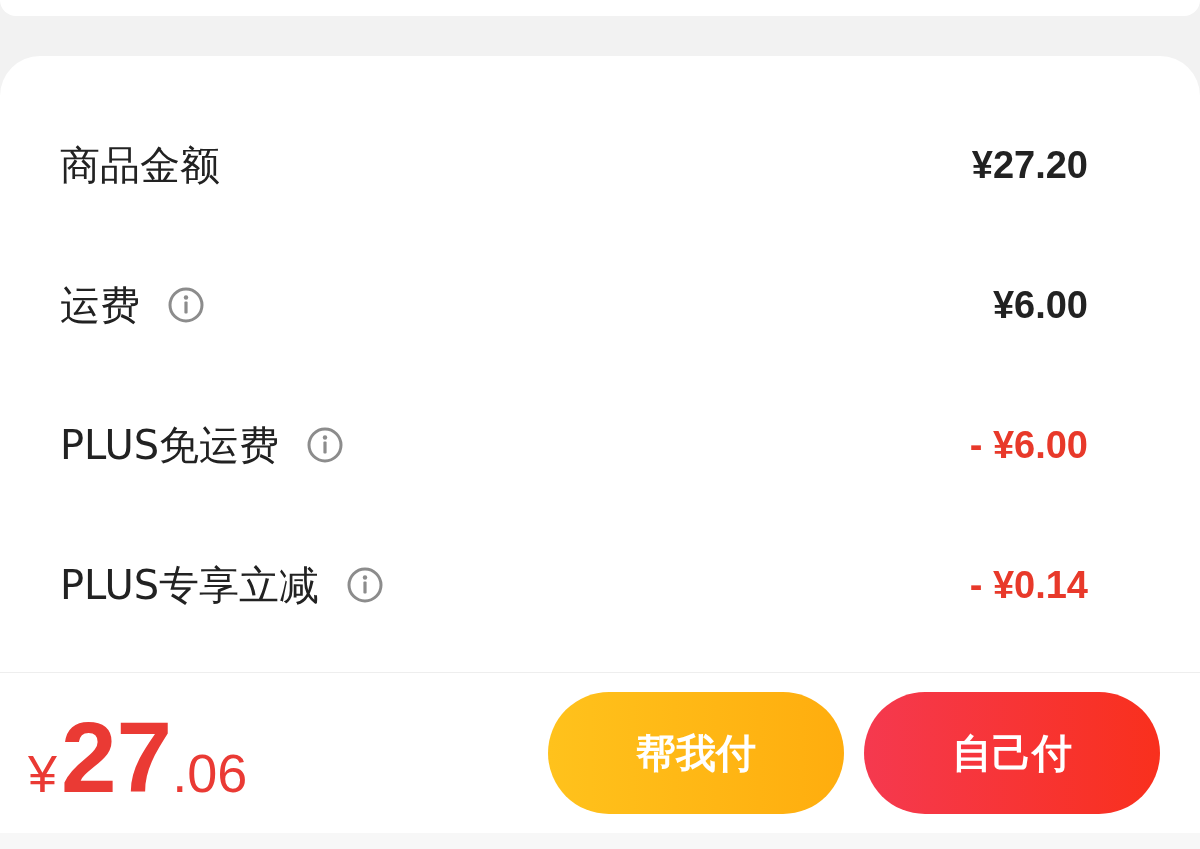 This screenshot has width=1200, height=849. Describe the element at coordinates (138, 753) in the screenshot. I see `total-price: ¥27.06` at that location.